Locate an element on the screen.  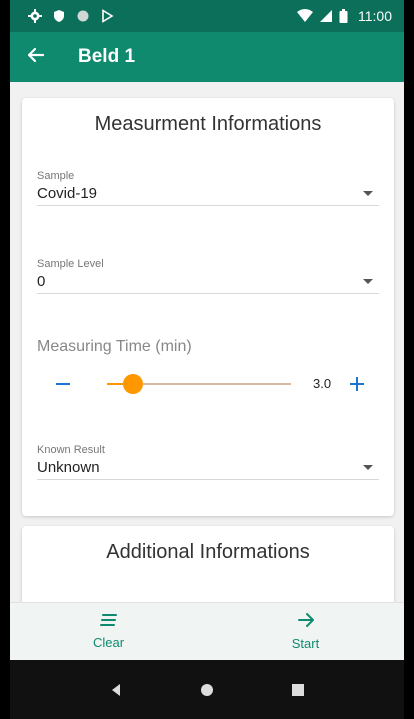
sample-level-label: Sample Level is located at coordinates (70, 264).